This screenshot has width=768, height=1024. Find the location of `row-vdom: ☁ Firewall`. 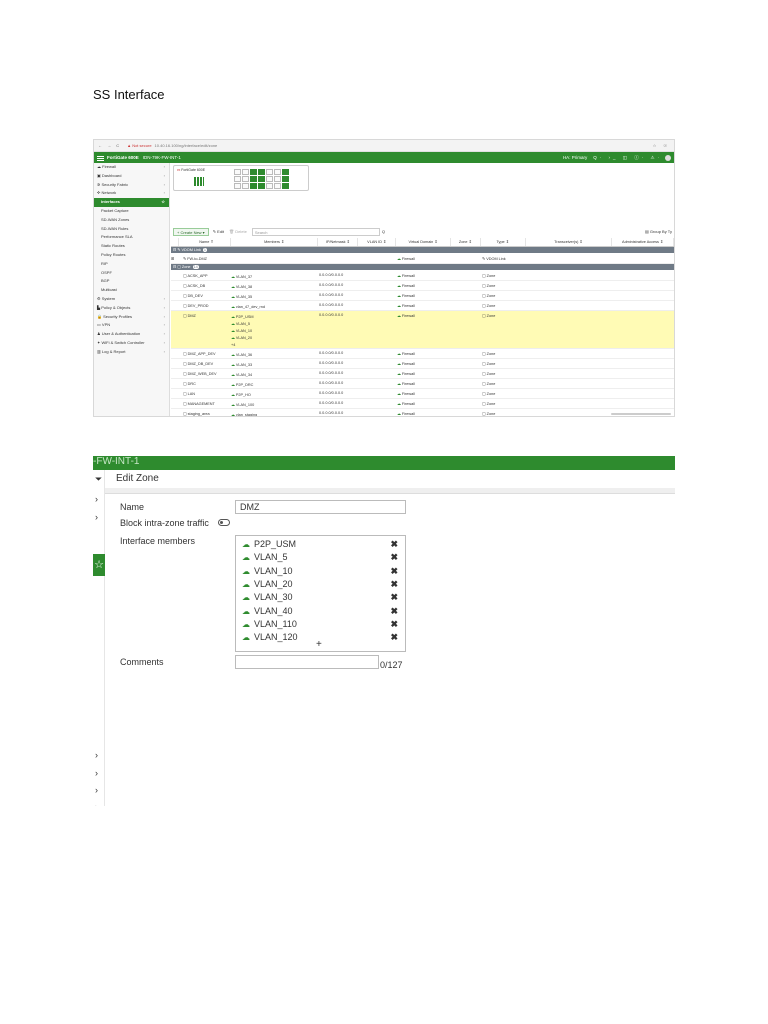

row-vdom: ☁ Firewall is located at coordinates (424, 353).